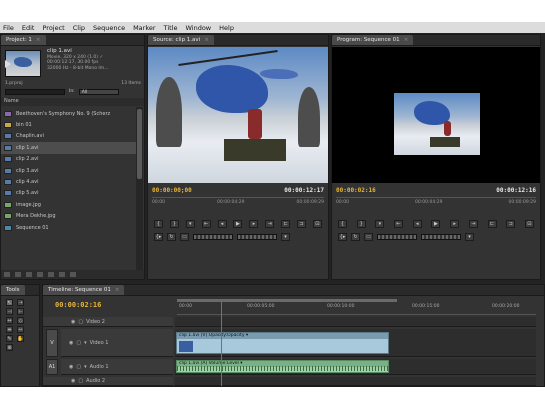 Image resolution: width=545 pixels, height=409 pixels. I want to click on timeline-current-timecode: 00:00:02:16, so click(78, 305).